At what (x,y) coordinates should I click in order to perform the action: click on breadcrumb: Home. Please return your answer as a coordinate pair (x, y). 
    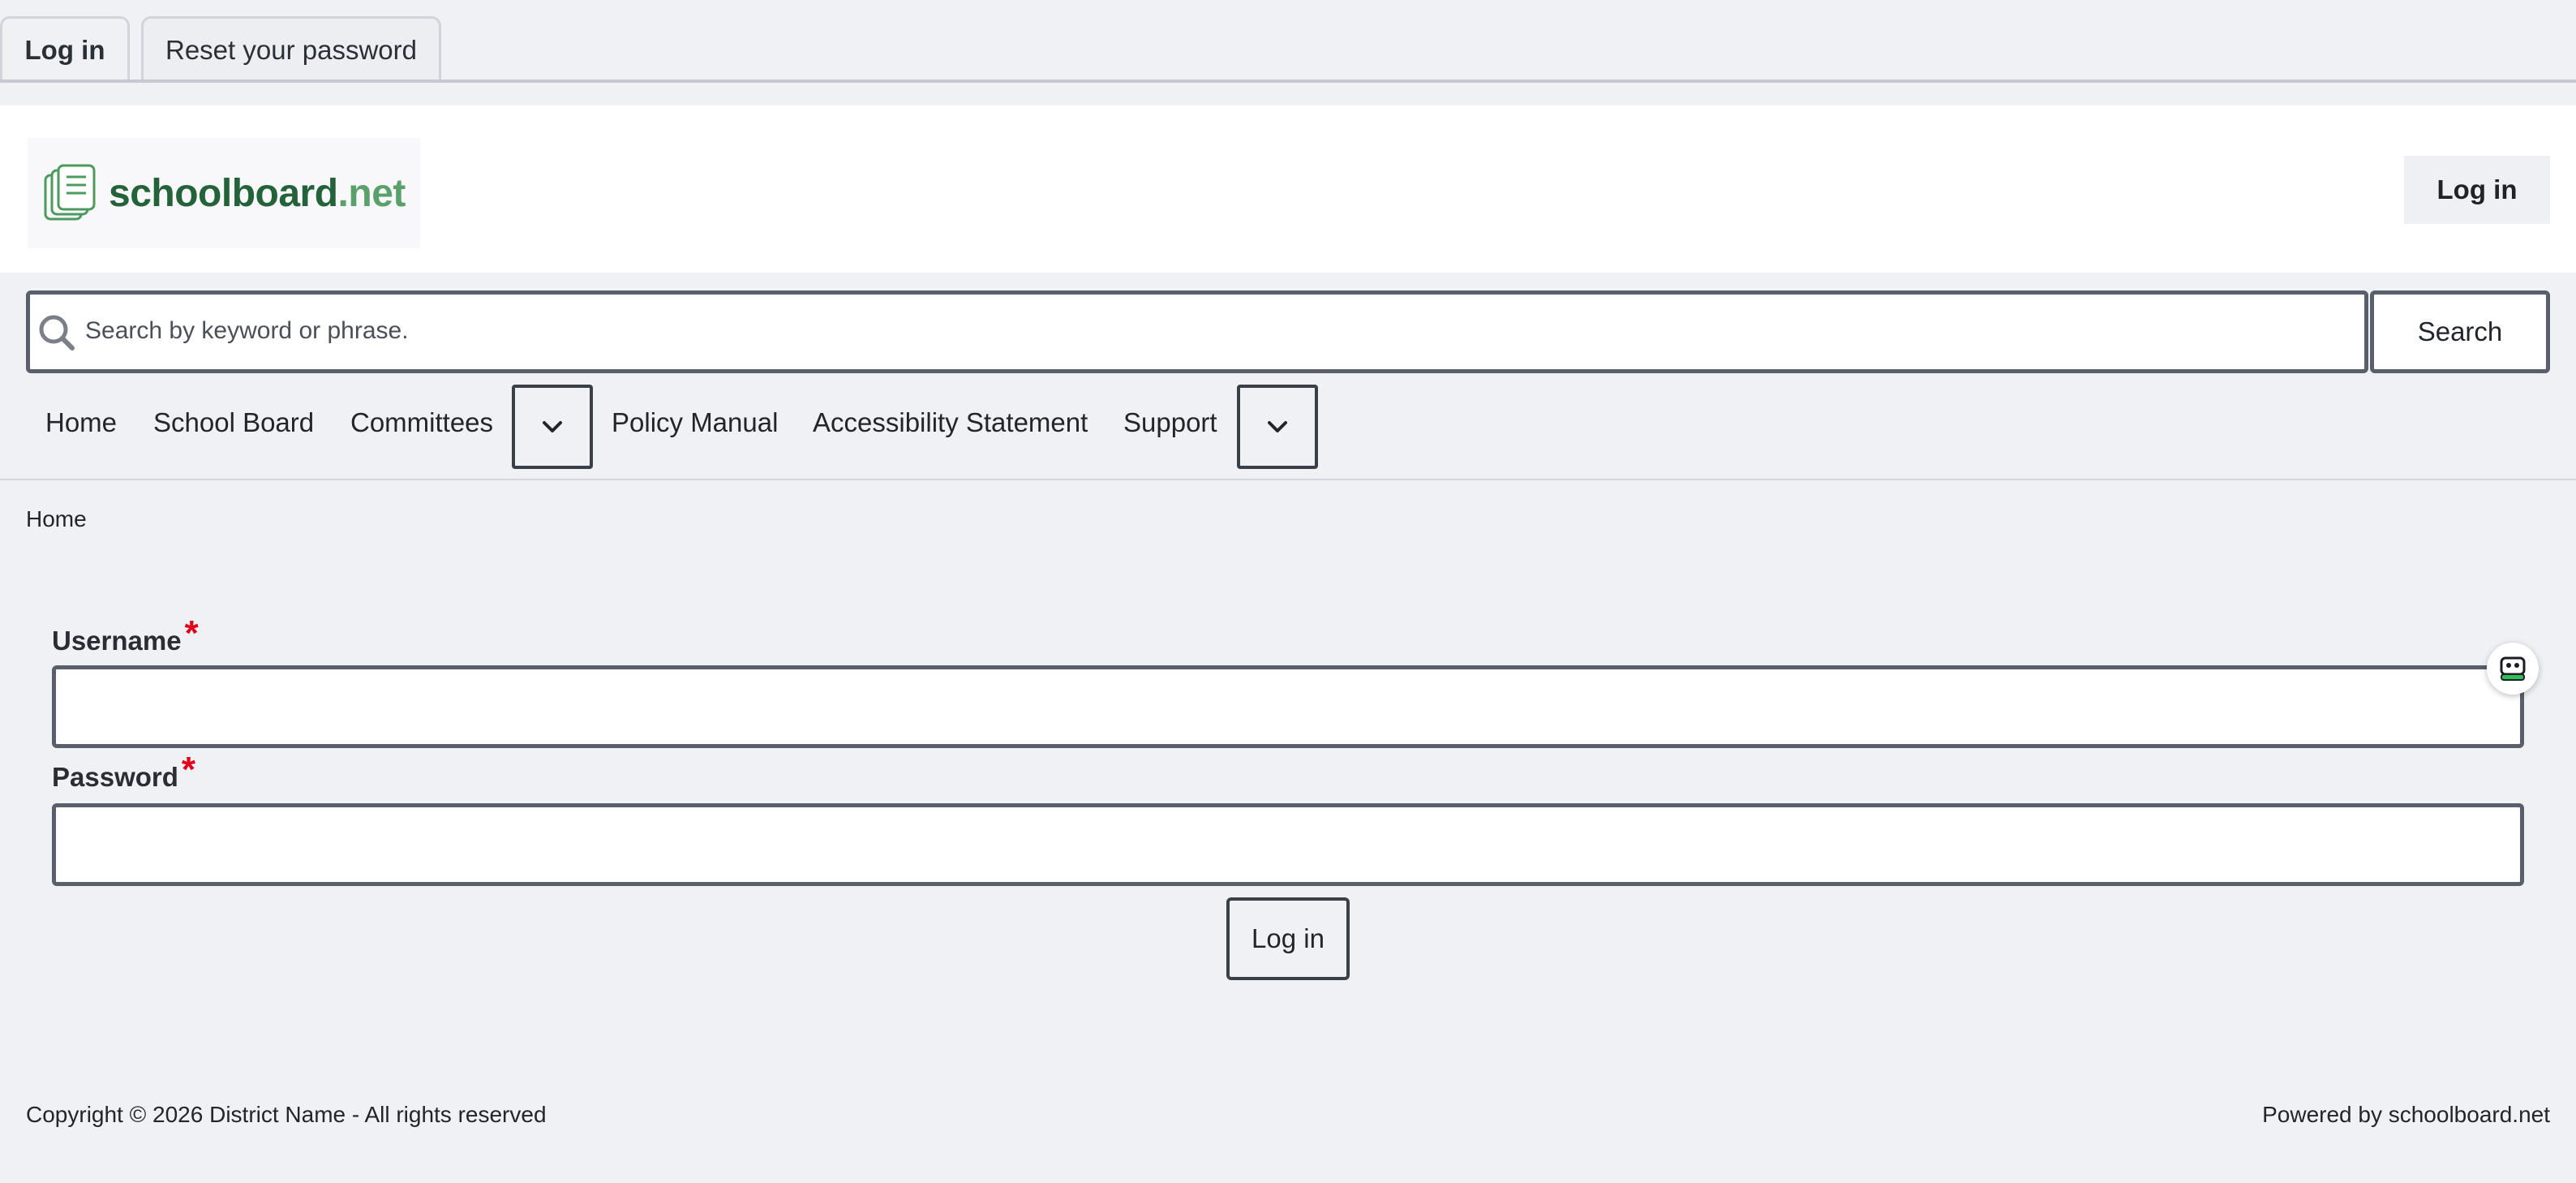
    Looking at the image, I should click on (56, 519).